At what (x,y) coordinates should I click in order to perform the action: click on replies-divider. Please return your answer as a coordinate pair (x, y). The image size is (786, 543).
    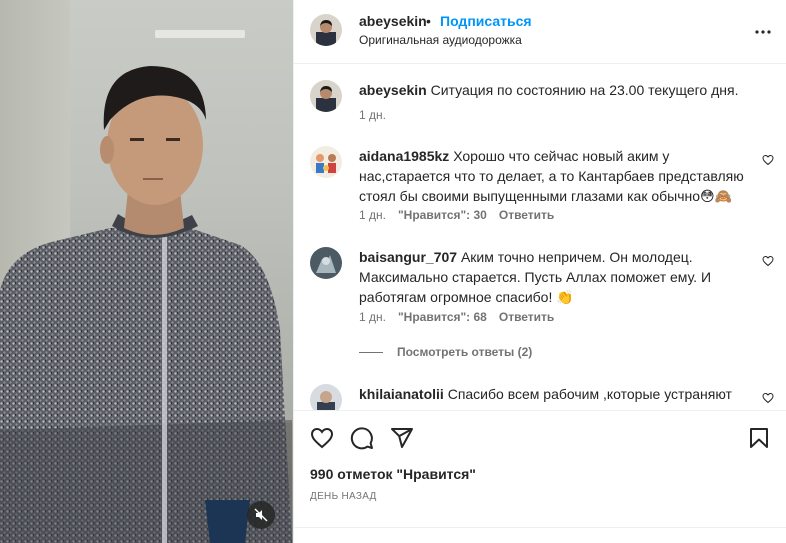
    Looking at the image, I should click on (371, 352).